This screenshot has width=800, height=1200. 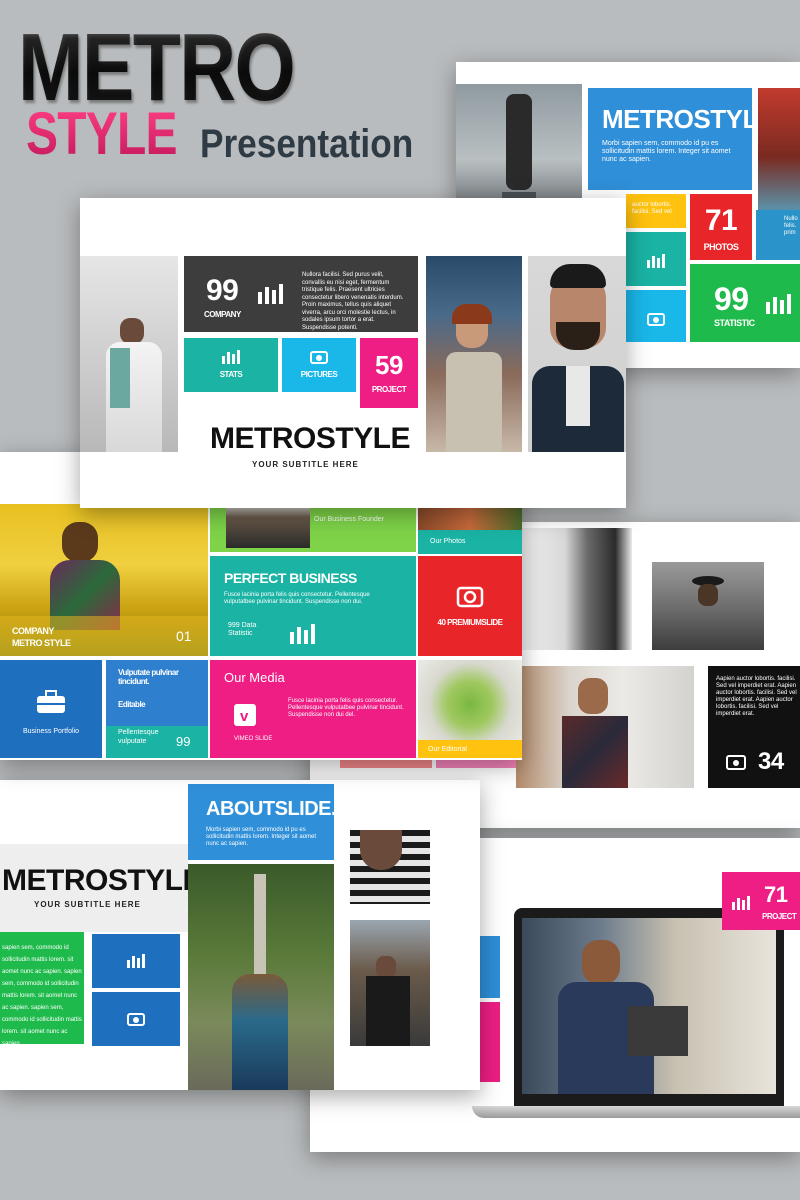 I want to click on photo-man-backpack-city, so click(x=390, y=983).